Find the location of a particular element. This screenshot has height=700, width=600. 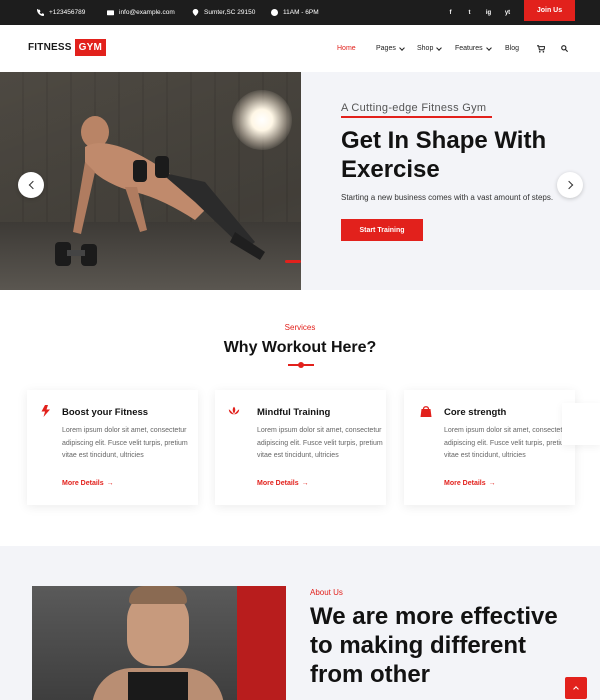

email-info: info@example.com is located at coordinates (141, 12).